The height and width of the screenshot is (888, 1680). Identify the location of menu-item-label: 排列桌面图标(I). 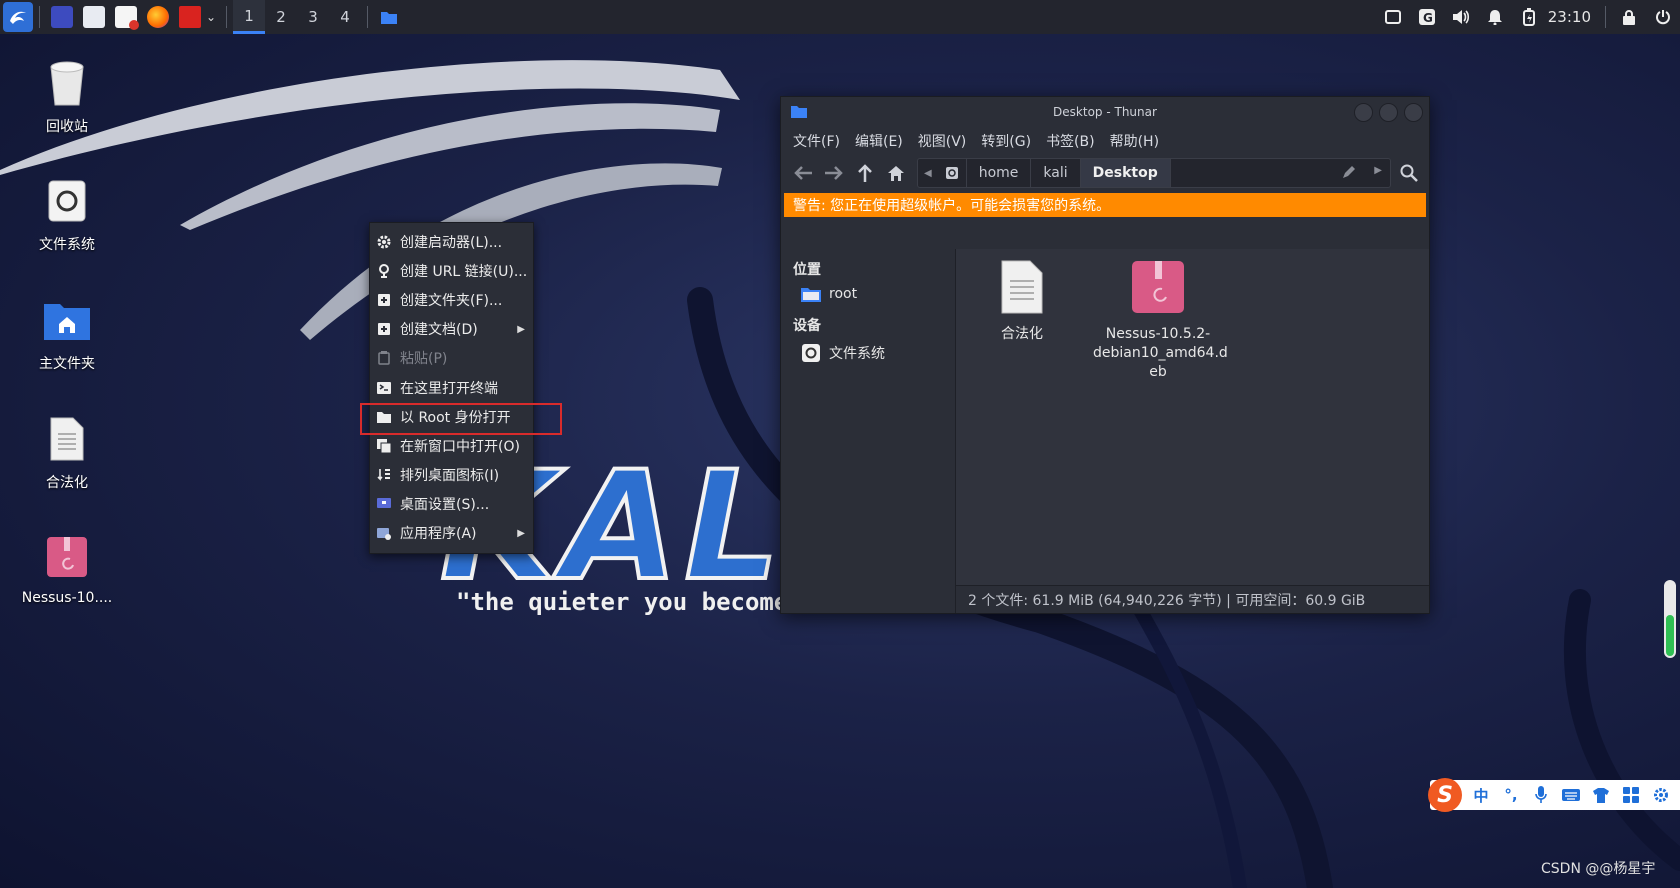
(450, 476).